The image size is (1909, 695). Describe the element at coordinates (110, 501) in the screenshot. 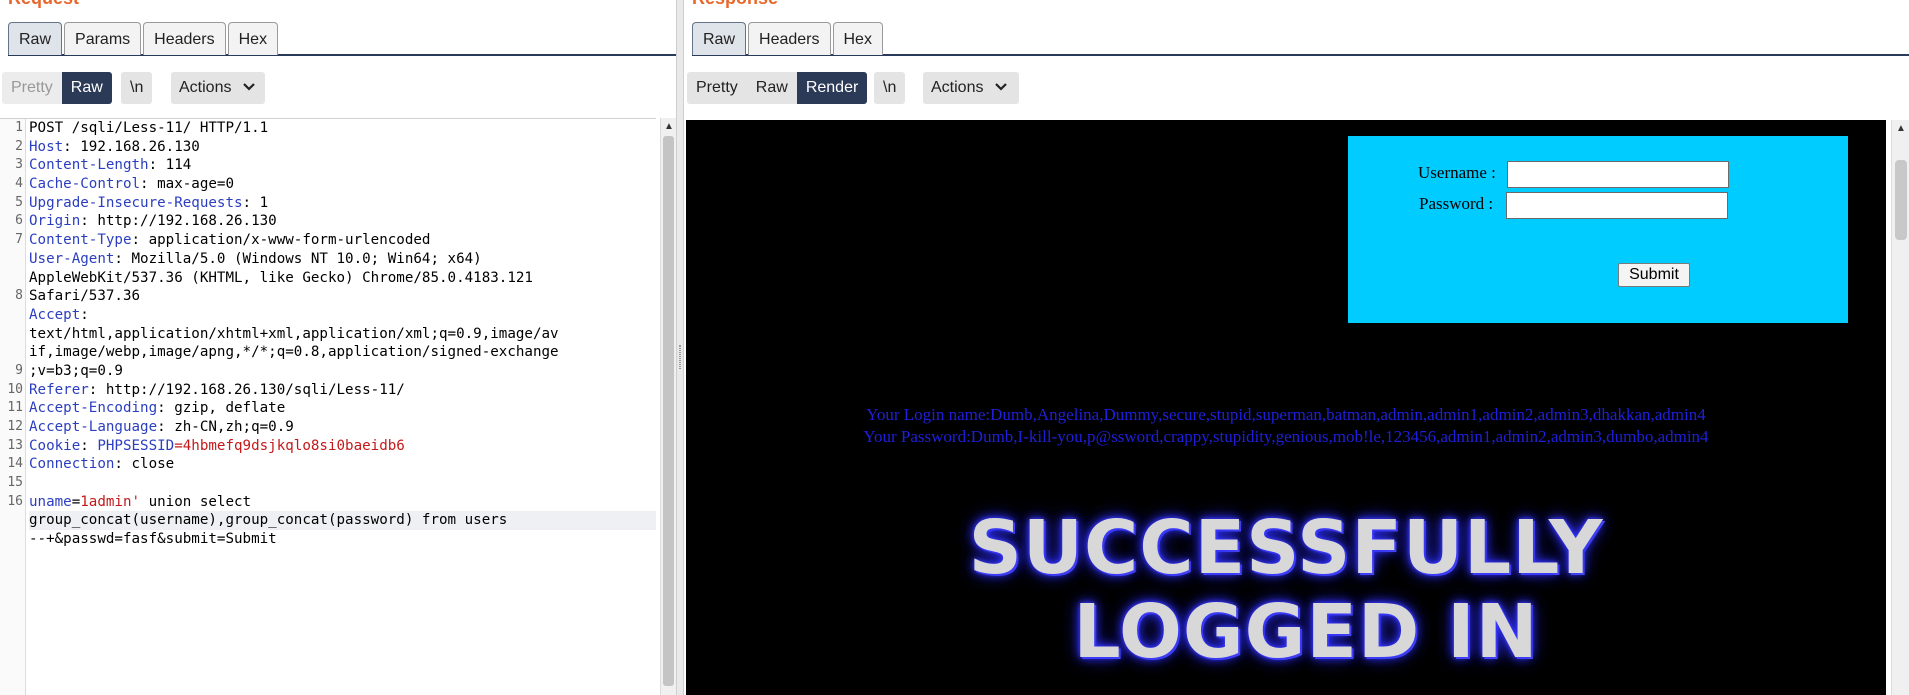

I see `body-param-value: 1admin'` at that location.